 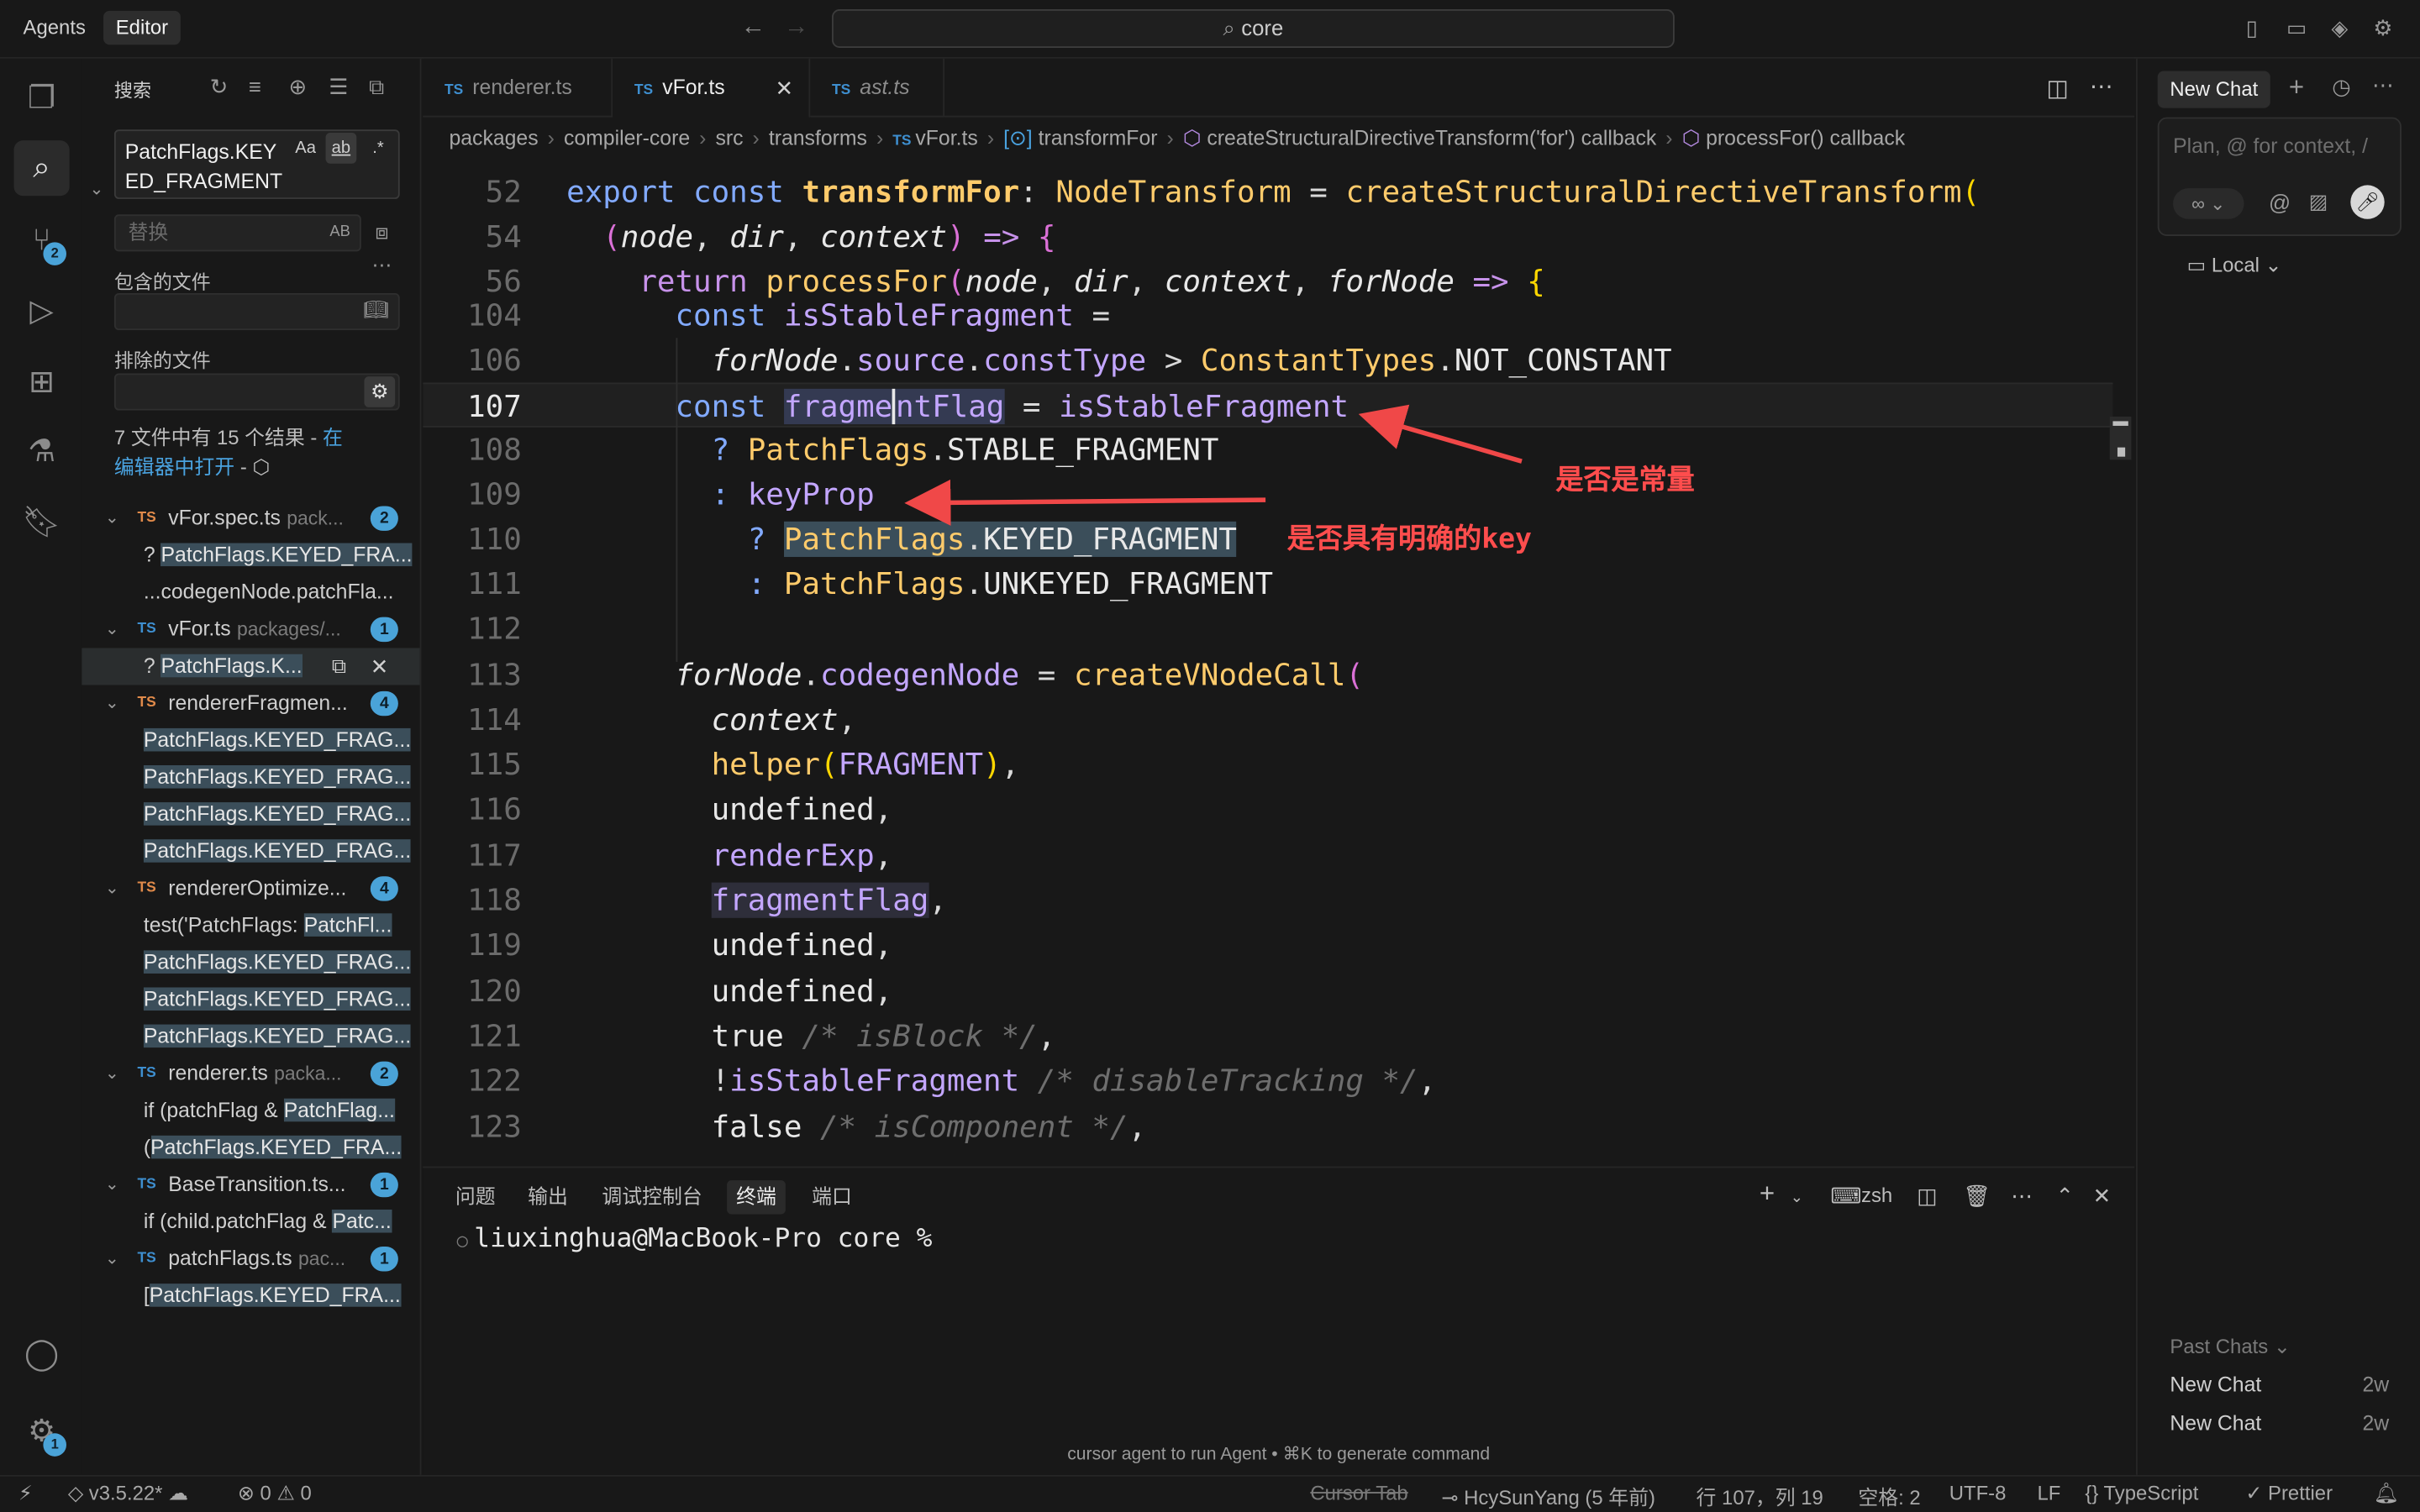 I want to click on result-file-row: ⌄ TS rendererOptimize... 4, so click(x=250, y=888).